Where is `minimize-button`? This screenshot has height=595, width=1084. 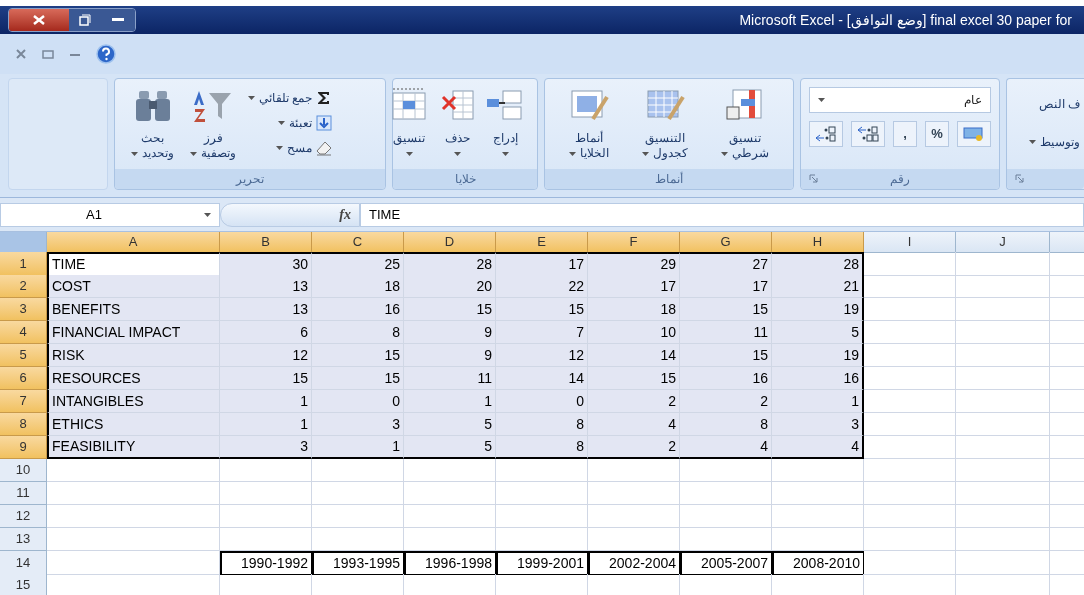 minimize-button is located at coordinates (118, 20).